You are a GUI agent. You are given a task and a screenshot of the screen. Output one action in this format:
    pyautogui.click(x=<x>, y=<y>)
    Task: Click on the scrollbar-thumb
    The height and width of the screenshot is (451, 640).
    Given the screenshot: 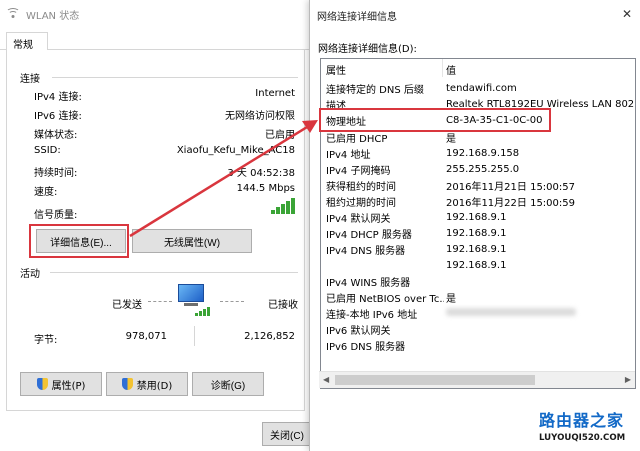 What is the action you would take?
    pyautogui.click(x=435, y=380)
    